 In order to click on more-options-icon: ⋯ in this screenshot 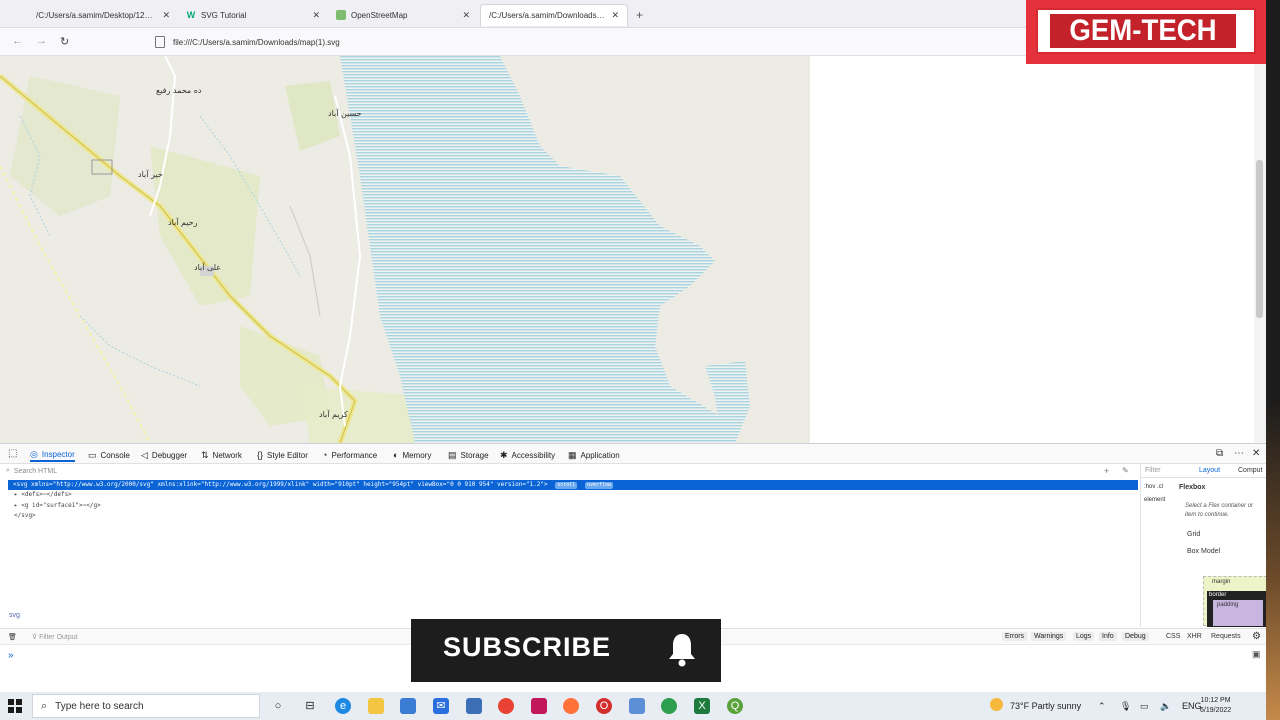, I will do `click(1239, 453)`.